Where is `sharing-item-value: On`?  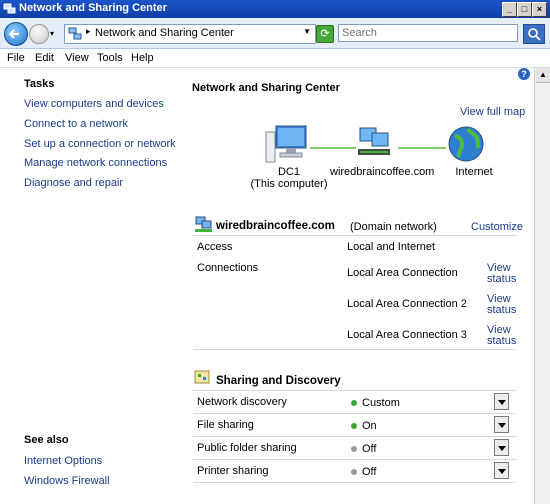 sharing-item-value: On is located at coordinates (369, 426).